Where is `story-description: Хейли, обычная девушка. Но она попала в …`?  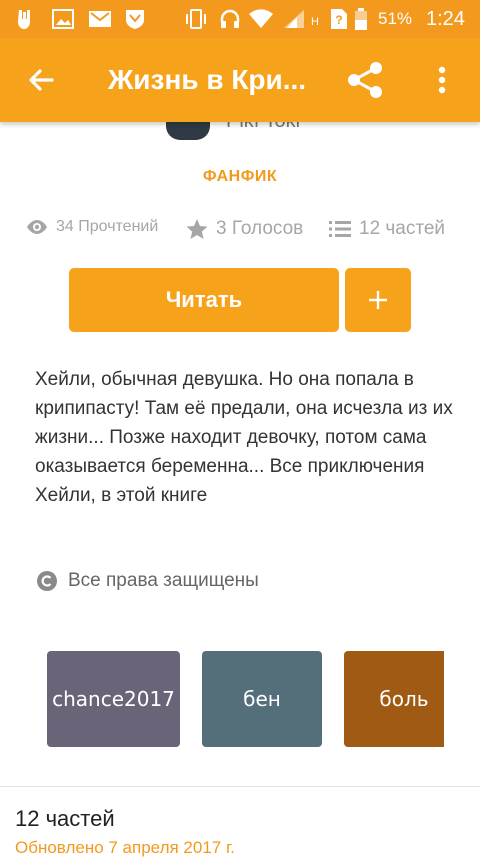 story-description: Хейли, обычная девушка. Но она попала в … is located at coordinates (244, 437).